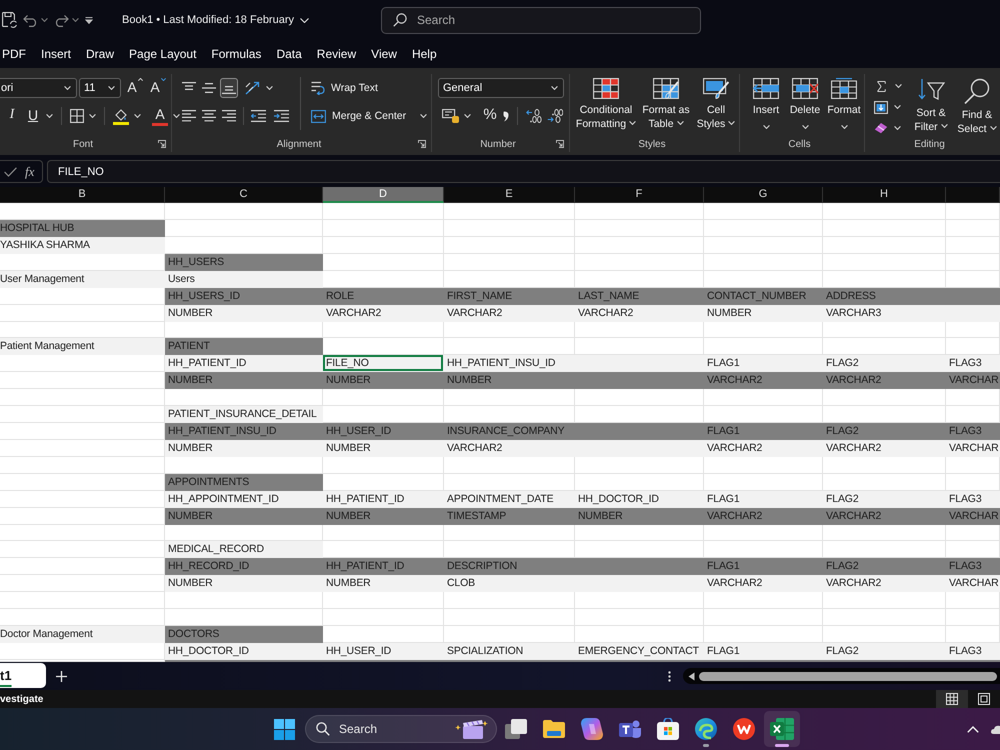 The width and height of the screenshot is (1000, 750). What do you see at coordinates (509, 296) in the screenshot?
I see `sheet-cell: FIRST_NAME` at bounding box center [509, 296].